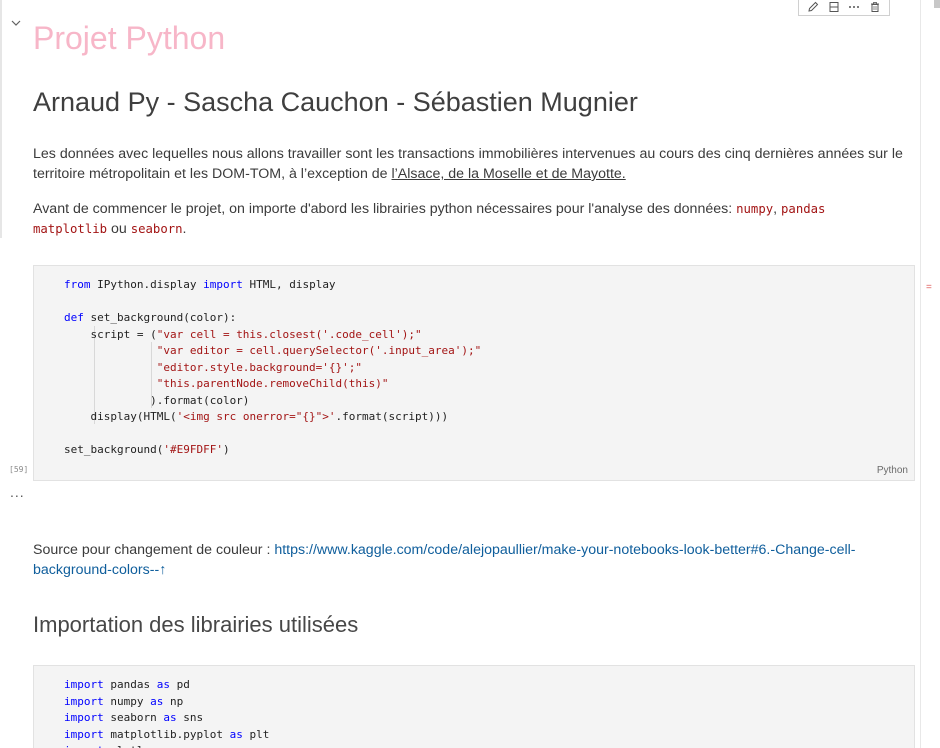 This screenshot has height=748, width=940. Describe the element at coordinates (184, 229) in the screenshot. I see `period-text: .` at that location.